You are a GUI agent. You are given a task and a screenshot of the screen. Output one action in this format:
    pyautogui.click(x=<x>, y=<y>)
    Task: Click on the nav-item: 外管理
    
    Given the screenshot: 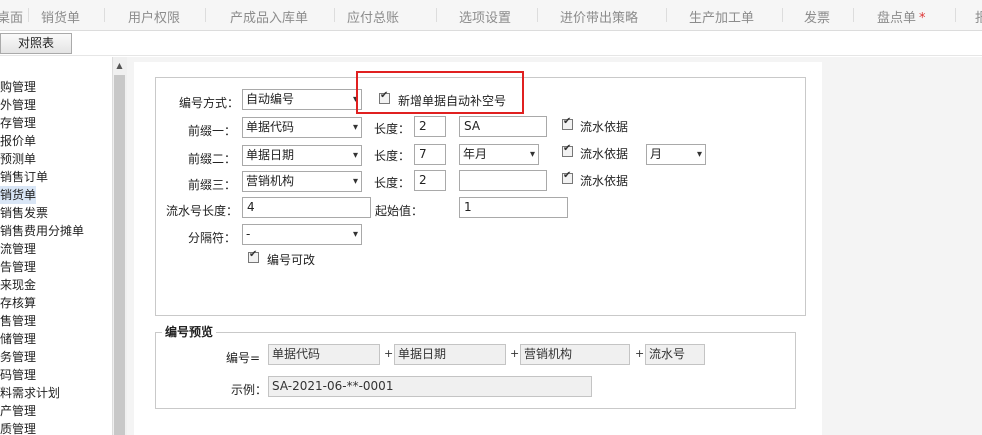 What is the action you would take?
    pyautogui.click(x=18, y=105)
    